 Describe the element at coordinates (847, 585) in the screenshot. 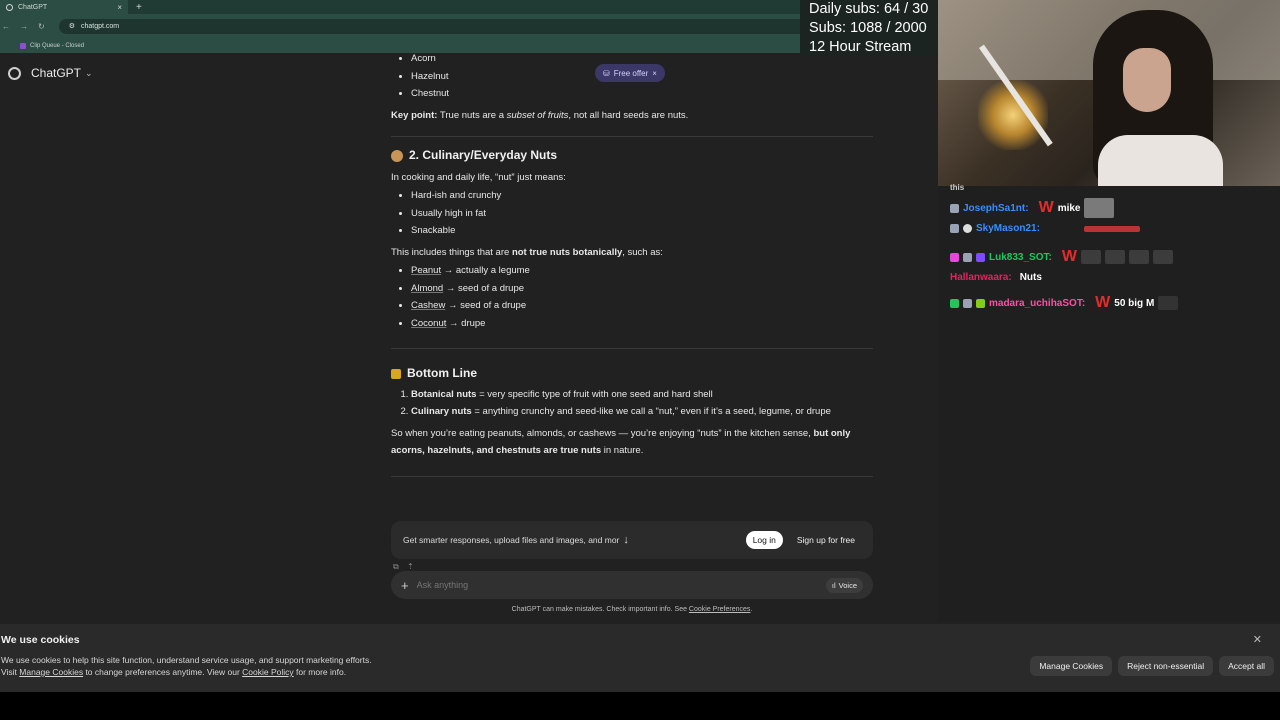

I see `voice-label: Voice` at that location.